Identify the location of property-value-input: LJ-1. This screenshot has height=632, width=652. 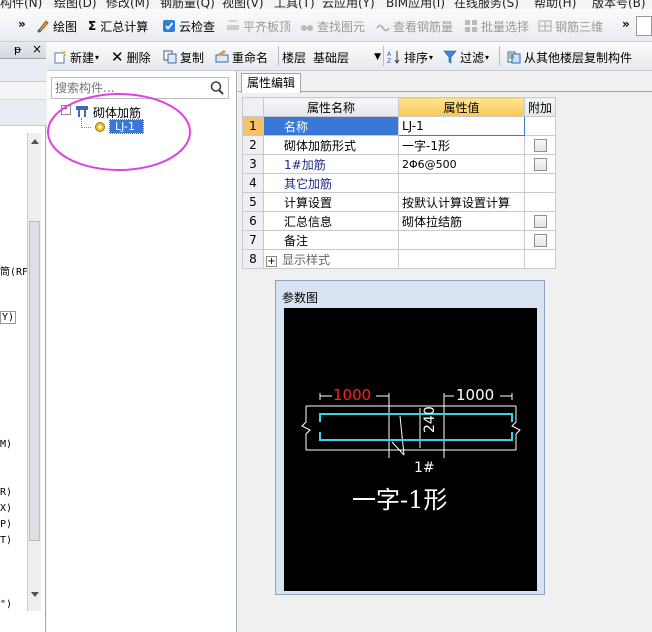
(461, 126).